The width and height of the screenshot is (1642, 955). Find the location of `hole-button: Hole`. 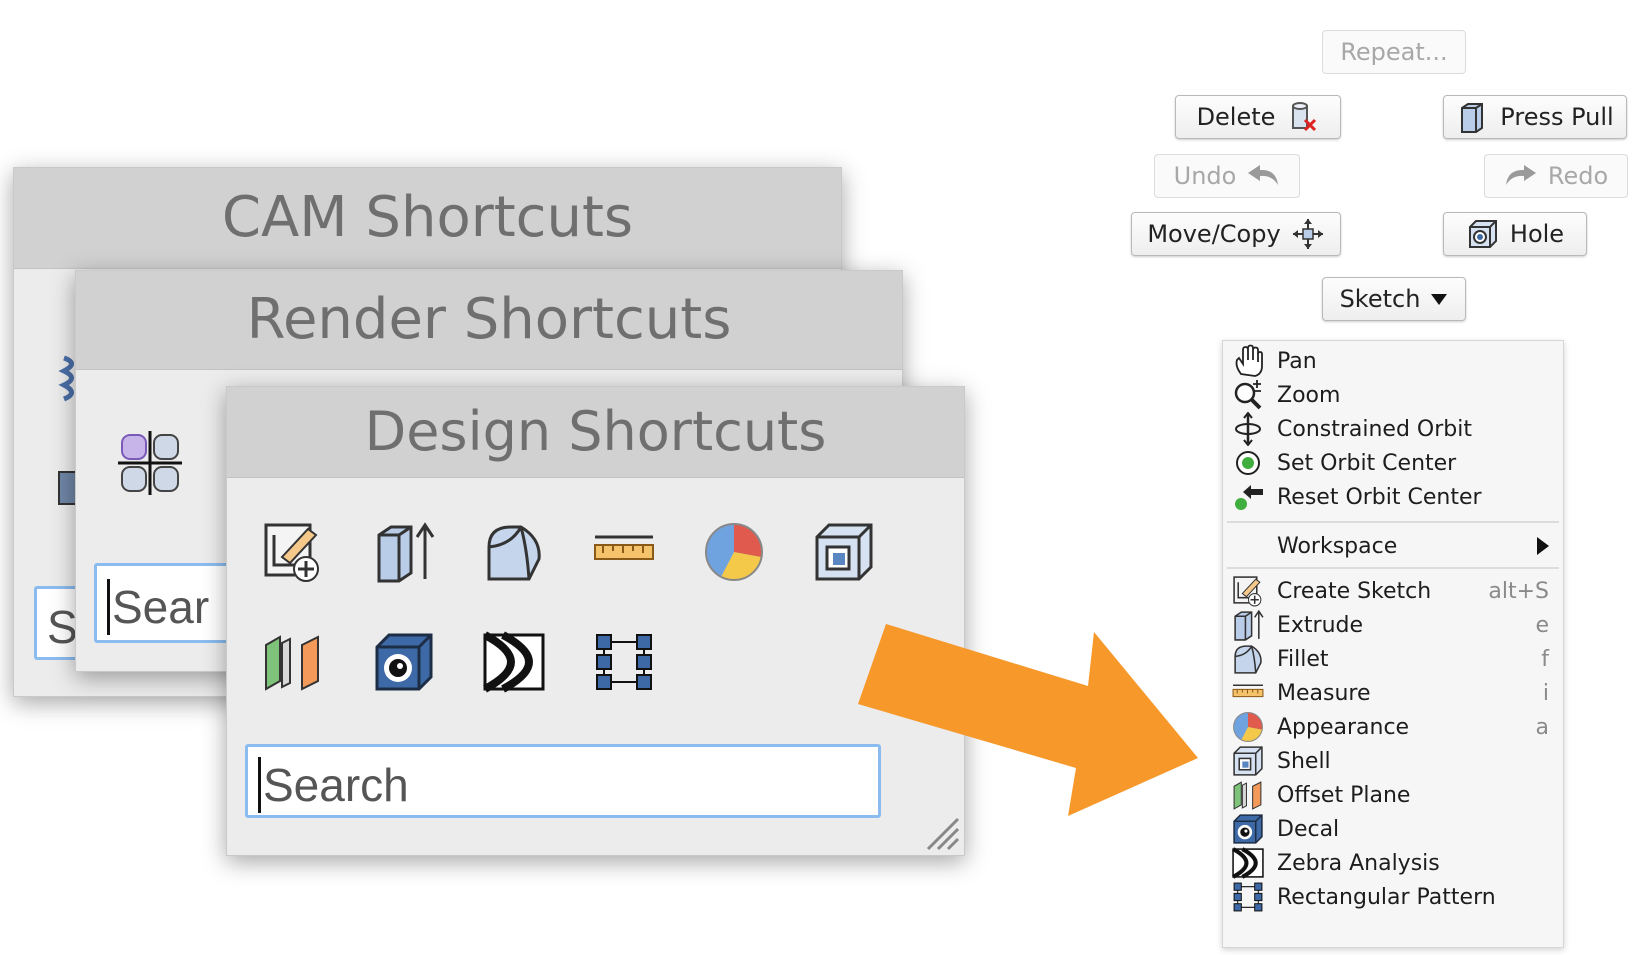

hole-button: Hole is located at coordinates (1515, 234).